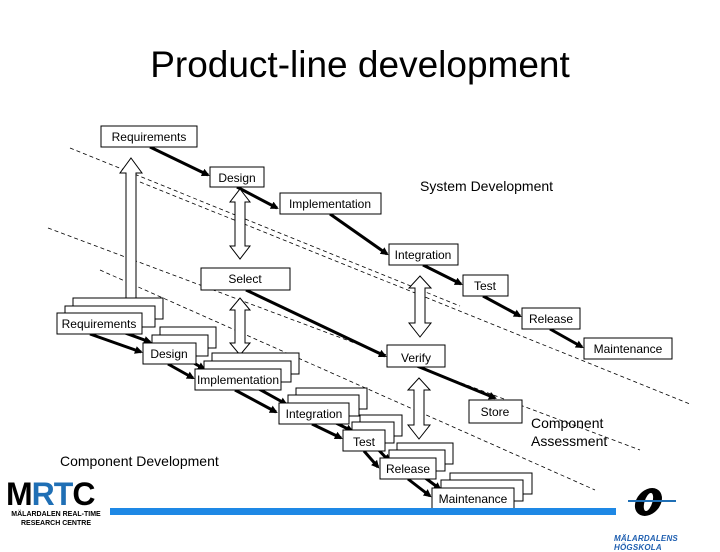 This screenshot has height=552, width=720. What do you see at coordinates (372, 433) in the screenshot?
I see `comp-step-test: Test` at bounding box center [372, 433].